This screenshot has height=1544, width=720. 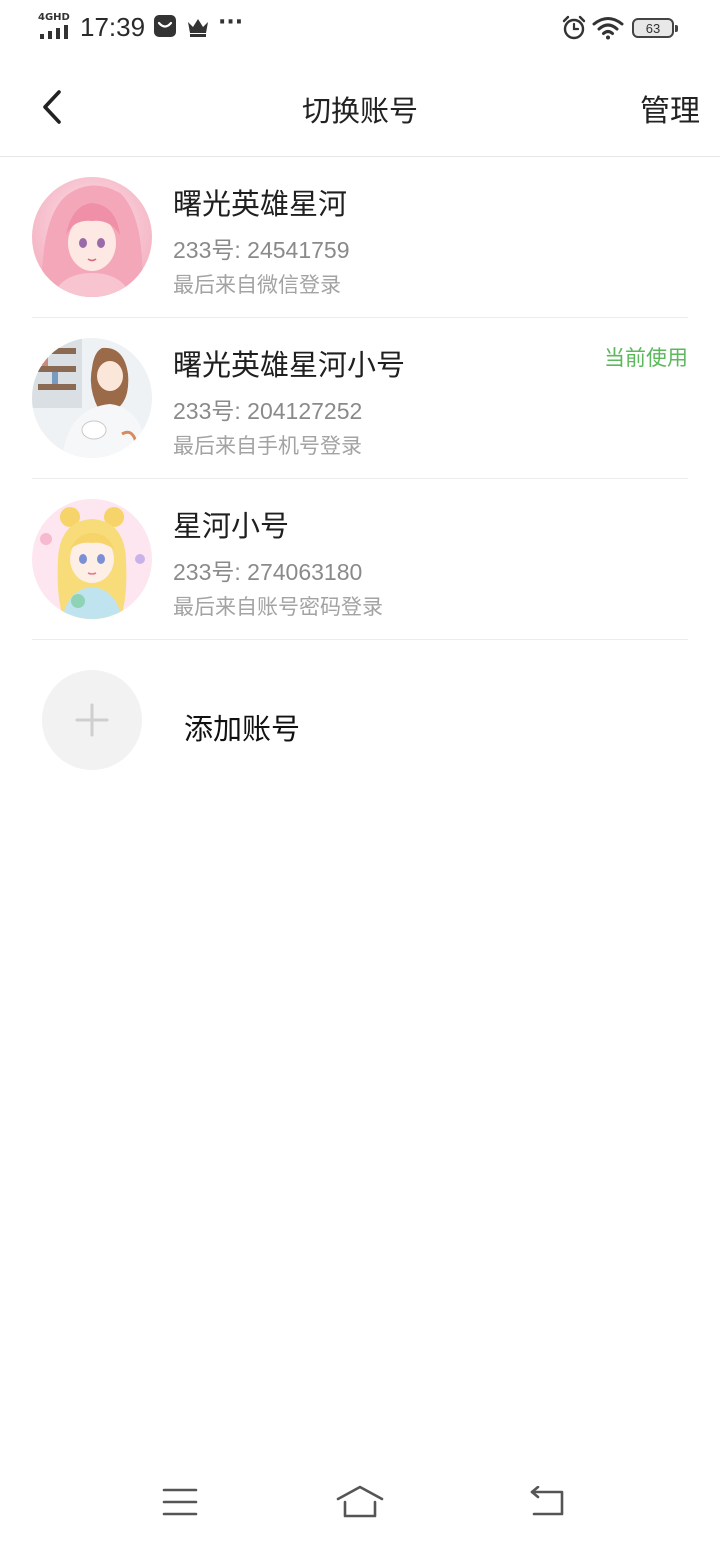 What do you see at coordinates (231, 526) in the screenshot?
I see `account-name: 星河小号` at bounding box center [231, 526].